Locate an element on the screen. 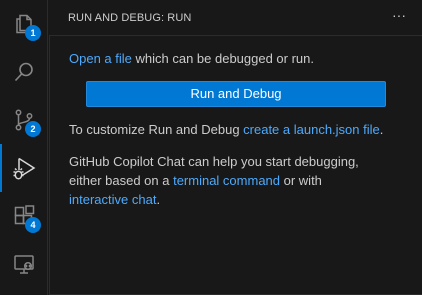  remote-explorer-icon is located at coordinates (24, 264).